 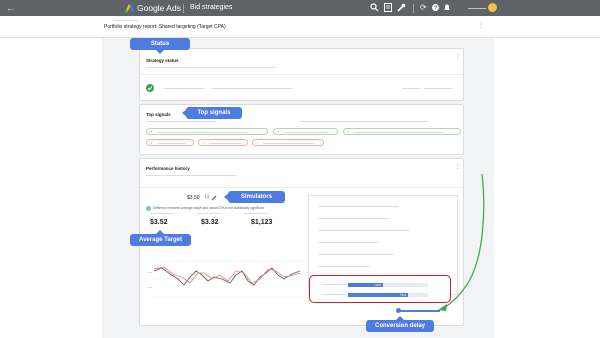 I want to click on legend-dot, so click(x=148, y=208).